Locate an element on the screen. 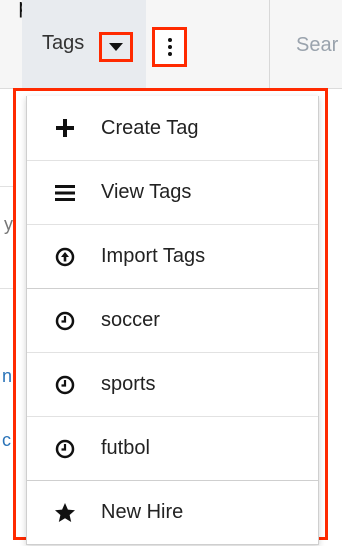 The image size is (342, 546). menu-item-label: Import Tags is located at coordinates (153, 256).